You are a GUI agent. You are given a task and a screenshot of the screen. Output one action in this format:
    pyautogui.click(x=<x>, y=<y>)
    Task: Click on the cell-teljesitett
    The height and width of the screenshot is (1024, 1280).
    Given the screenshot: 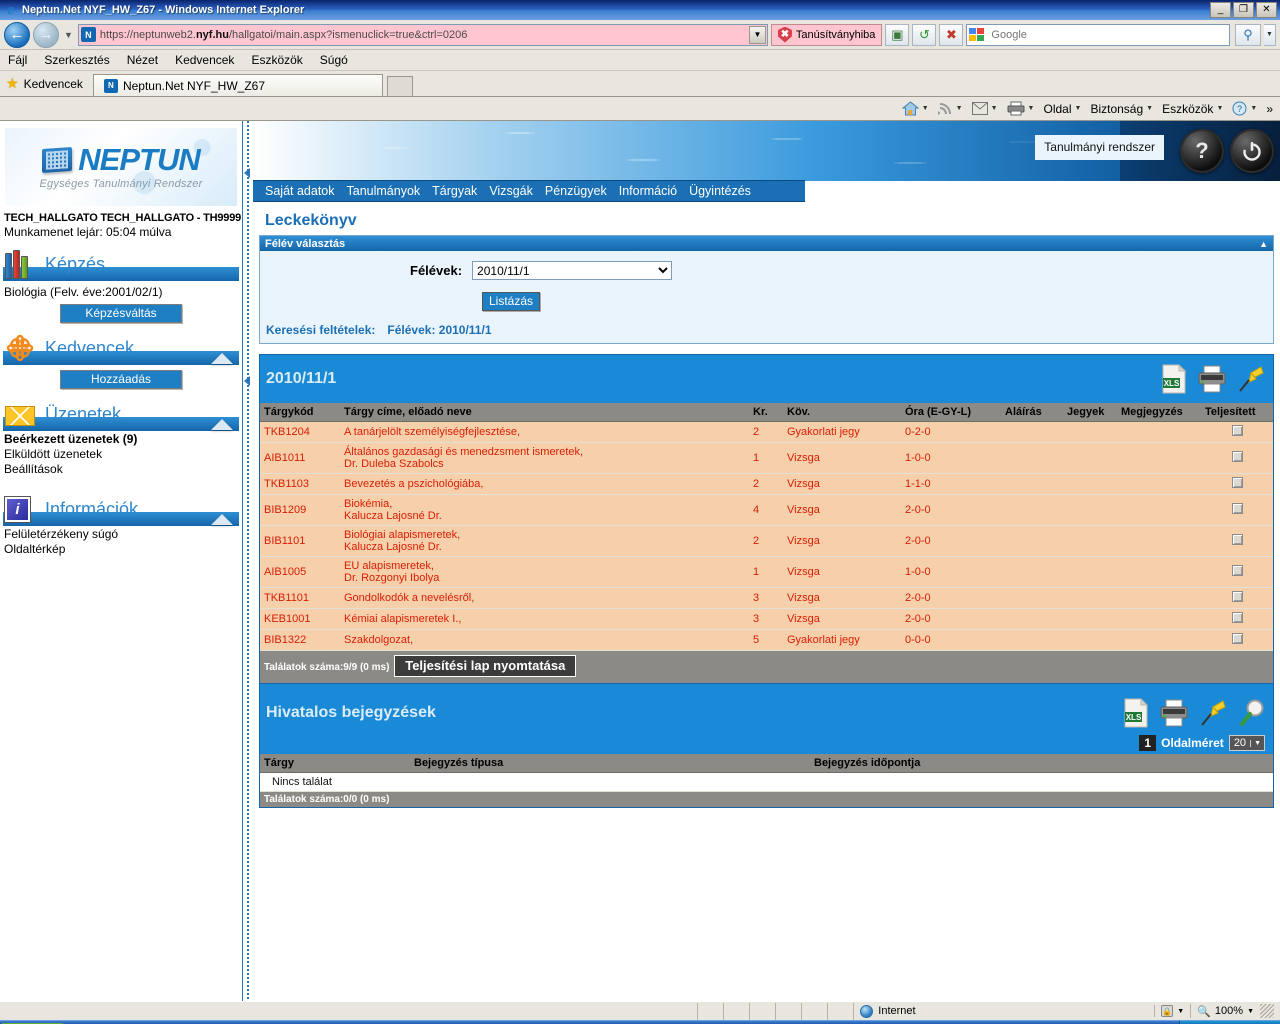 What is the action you would take?
    pyautogui.click(x=1237, y=510)
    